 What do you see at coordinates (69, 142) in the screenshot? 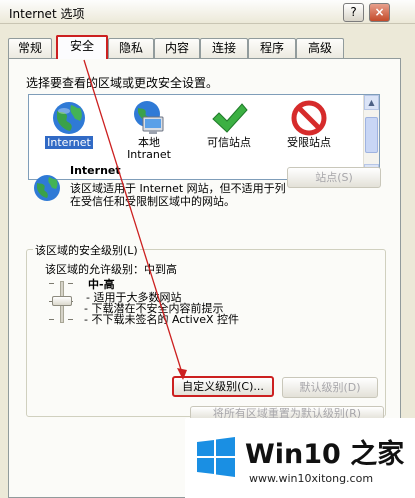
I see `zone-internet-label: Internet` at bounding box center [69, 142].